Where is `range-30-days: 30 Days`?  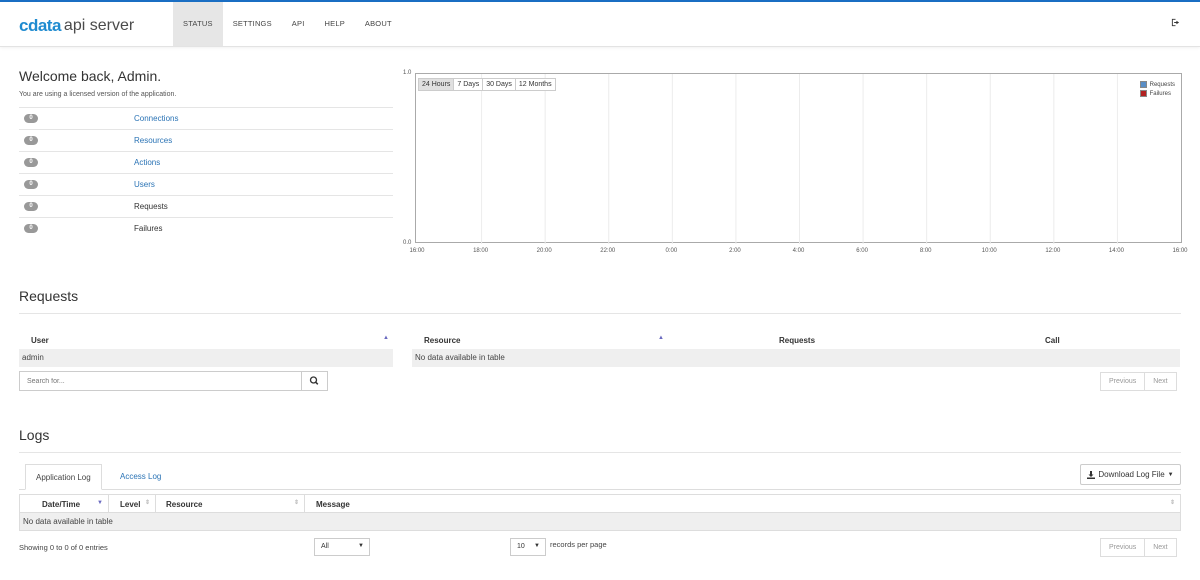 range-30-days: 30 Days is located at coordinates (499, 84).